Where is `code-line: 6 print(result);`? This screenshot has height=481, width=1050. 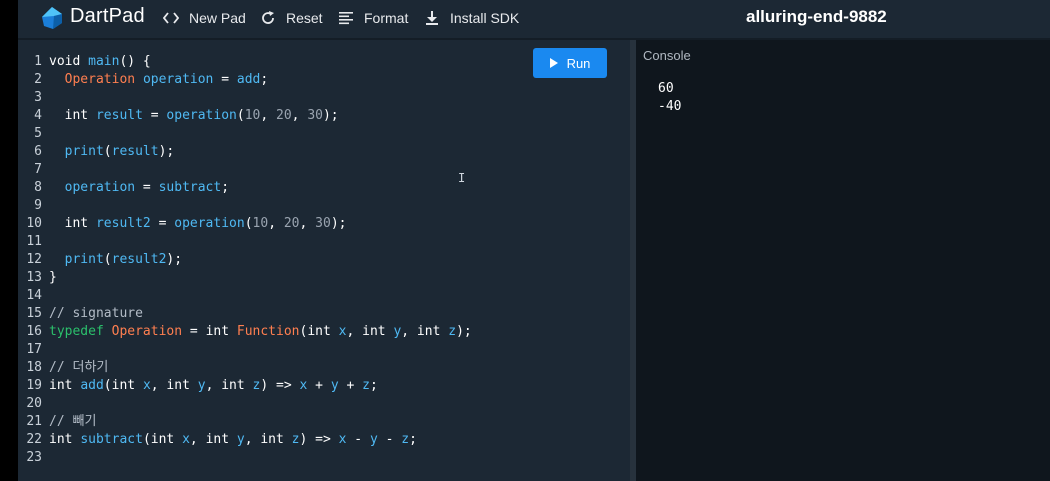
code-line: 6 print(result); is located at coordinates (96, 152).